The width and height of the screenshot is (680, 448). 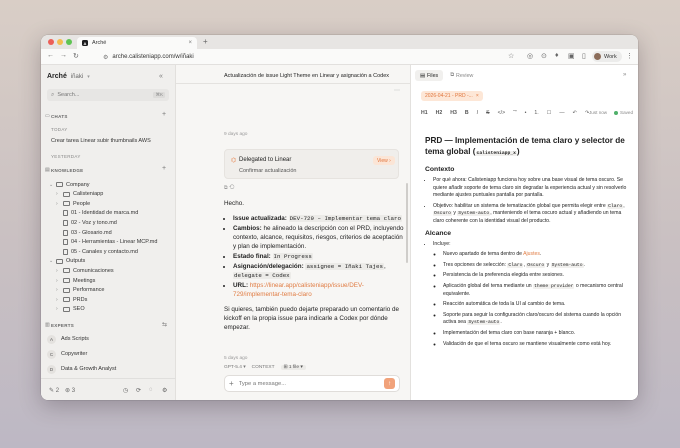 What do you see at coordinates (47, 170) in the screenshot?
I see `knowledge-icon: ▤` at bounding box center [47, 170].